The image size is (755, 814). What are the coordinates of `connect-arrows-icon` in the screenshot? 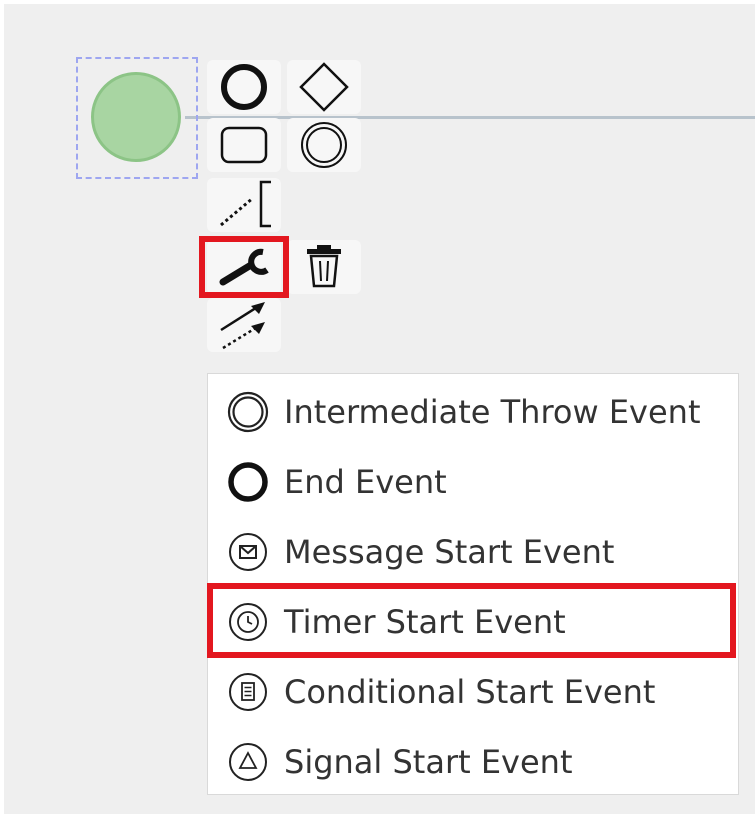 It's located at (244, 325).